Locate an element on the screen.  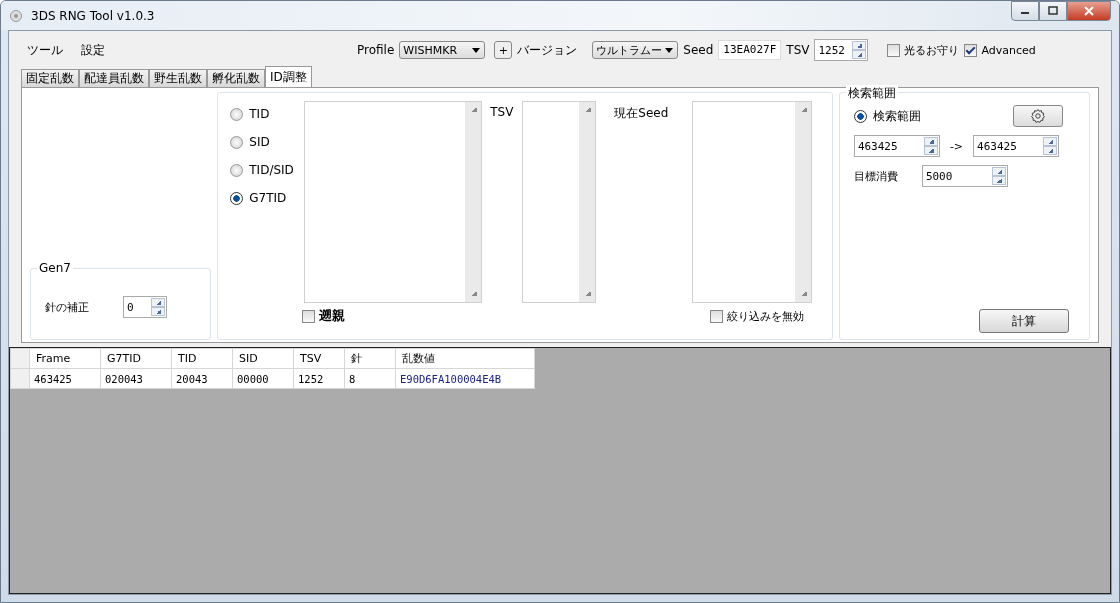
column-header: TID is located at coordinates (202, 358).